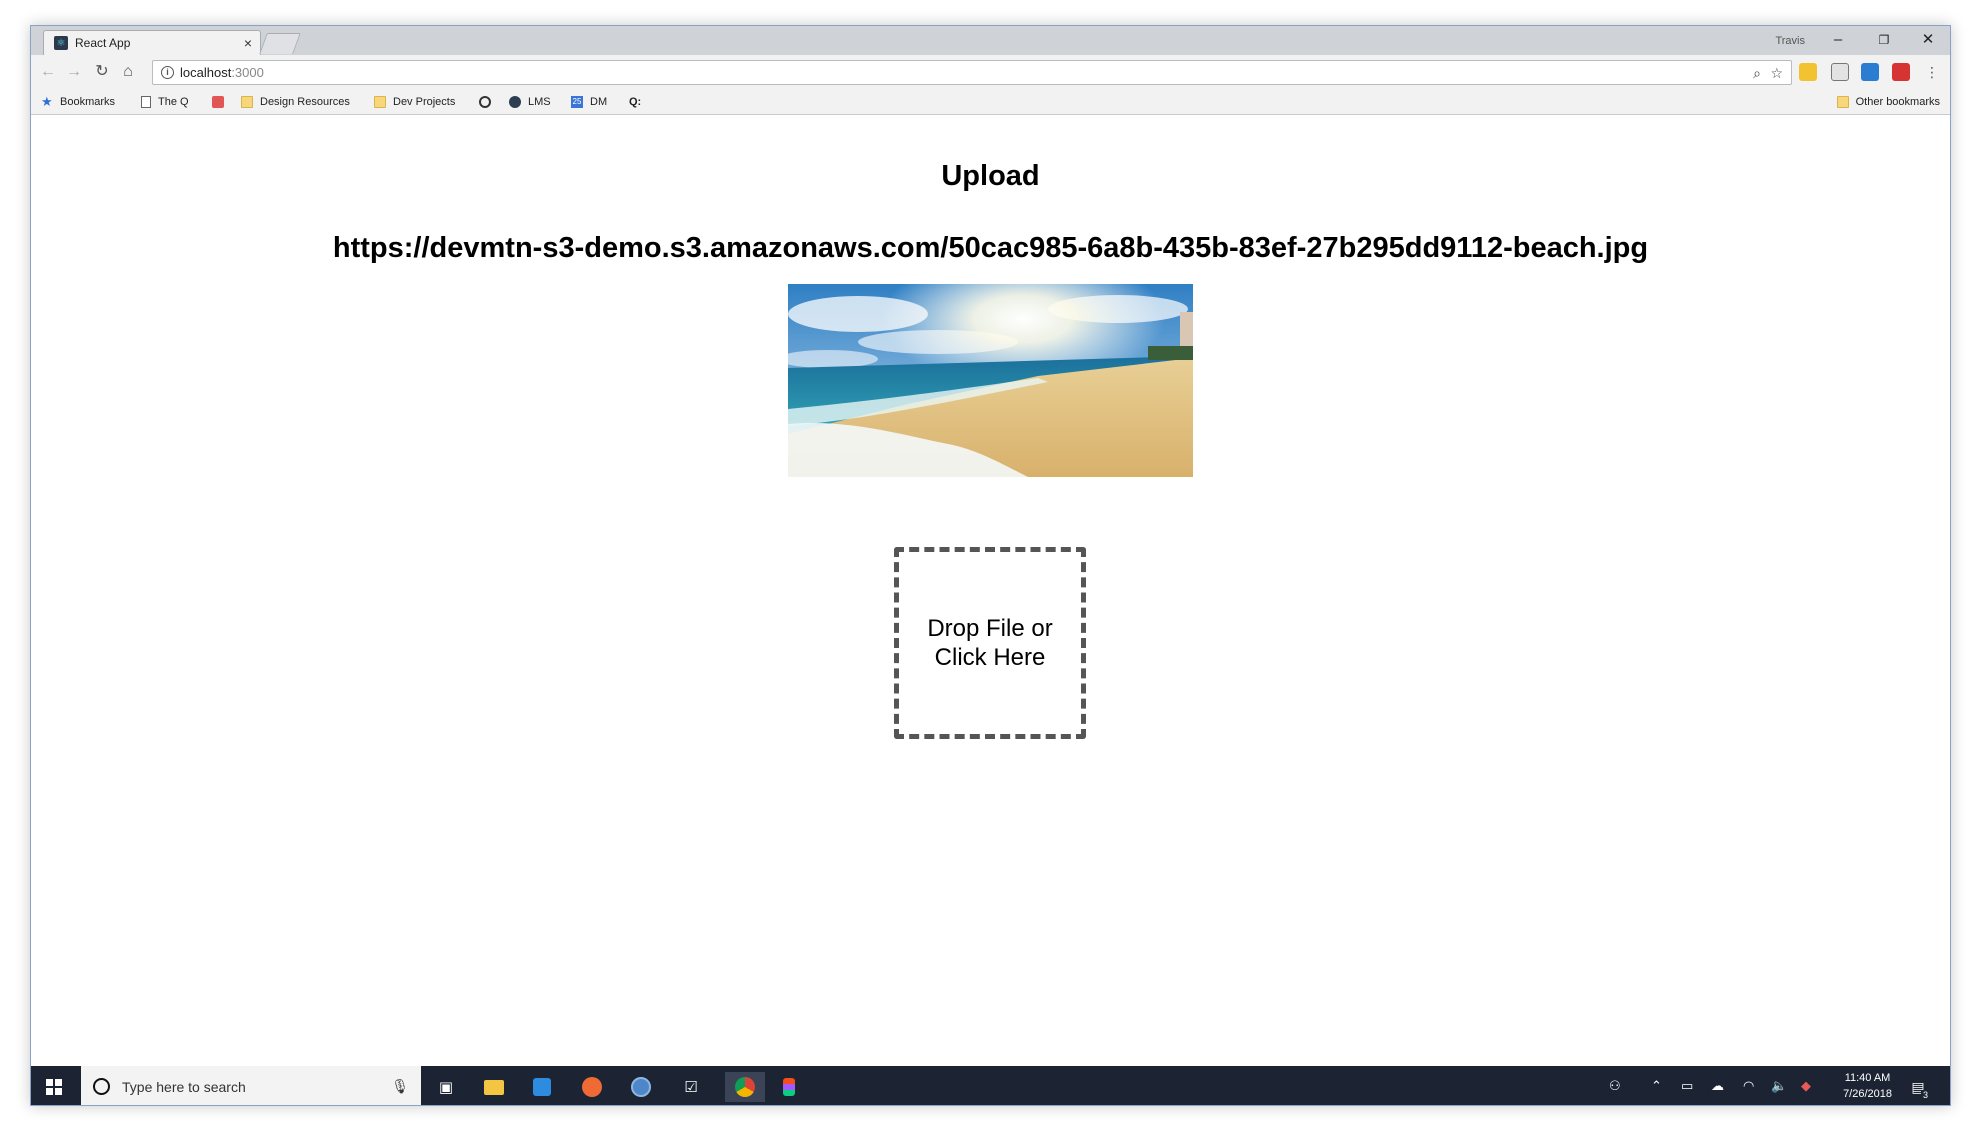 This screenshot has width=1980, height=1140. What do you see at coordinates (78, 102) in the screenshot?
I see `bookmark-item-bookmarks: ★ Bookmarks` at bounding box center [78, 102].